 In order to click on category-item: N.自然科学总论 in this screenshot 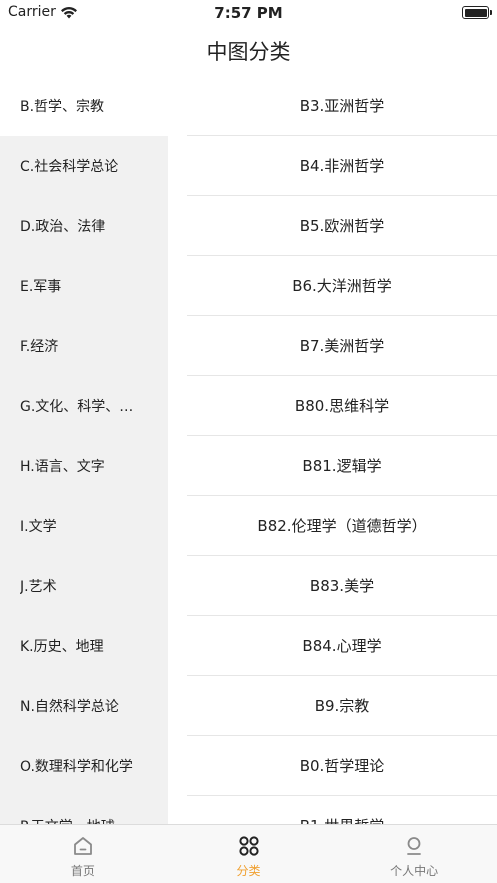, I will do `click(84, 706)`.